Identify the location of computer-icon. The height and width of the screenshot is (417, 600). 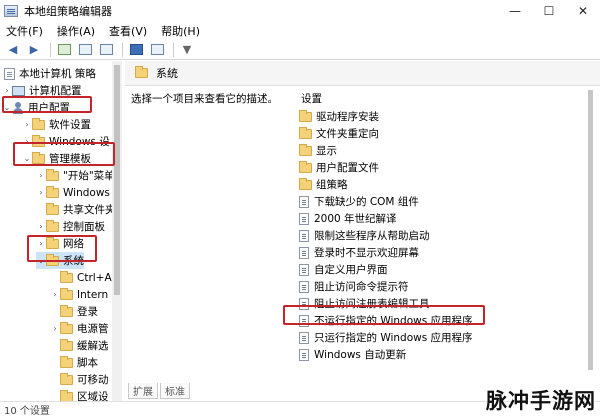
(18, 90).